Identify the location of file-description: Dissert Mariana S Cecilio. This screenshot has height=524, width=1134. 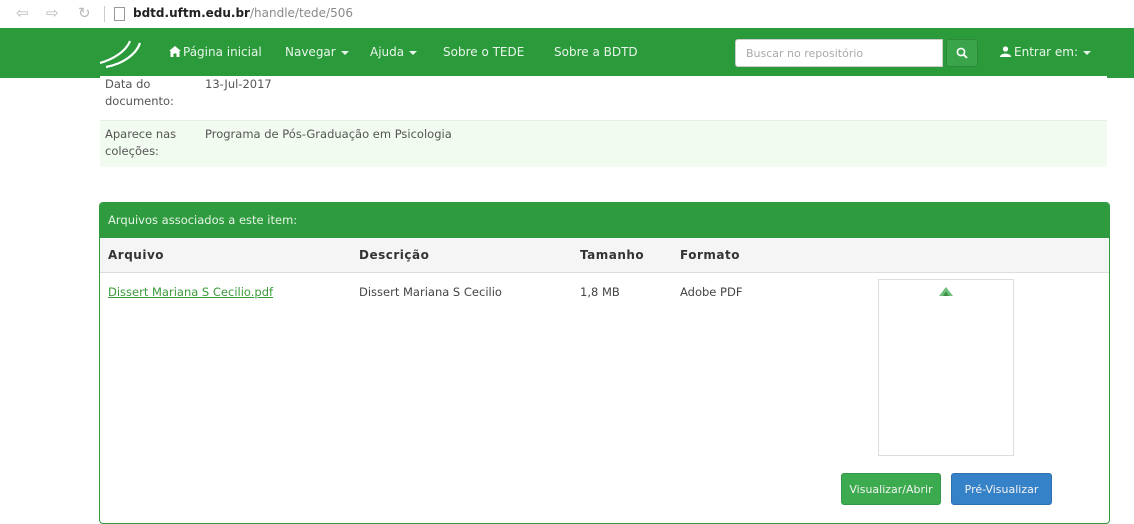
(430, 292).